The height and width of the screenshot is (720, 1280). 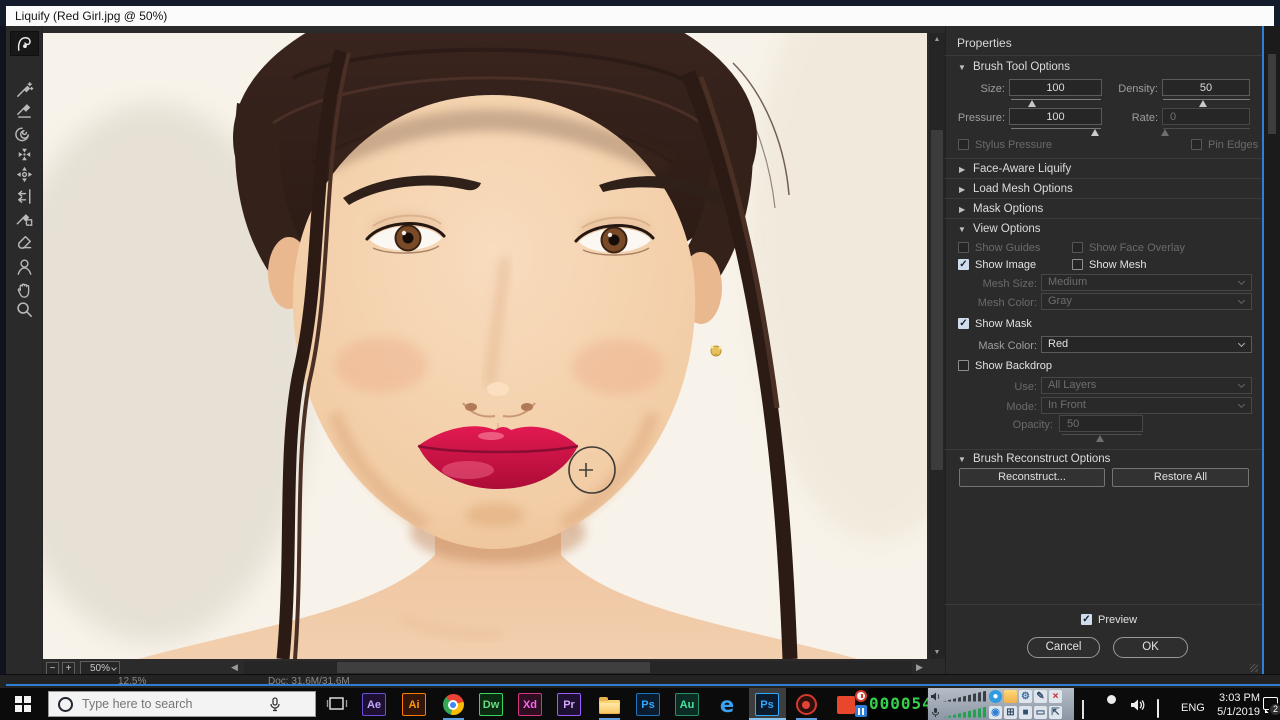 What do you see at coordinates (234, 667) in the screenshot?
I see `scroll-left-icon: ◀` at bounding box center [234, 667].